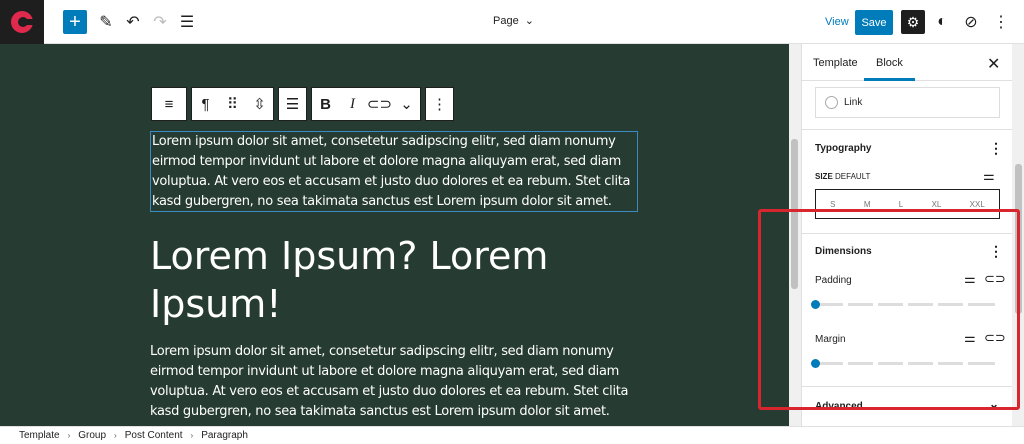  What do you see at coordinates (853, 176) in the screenshot?
I see `size-value: DEFAULT` at bounding box center [853, 176].